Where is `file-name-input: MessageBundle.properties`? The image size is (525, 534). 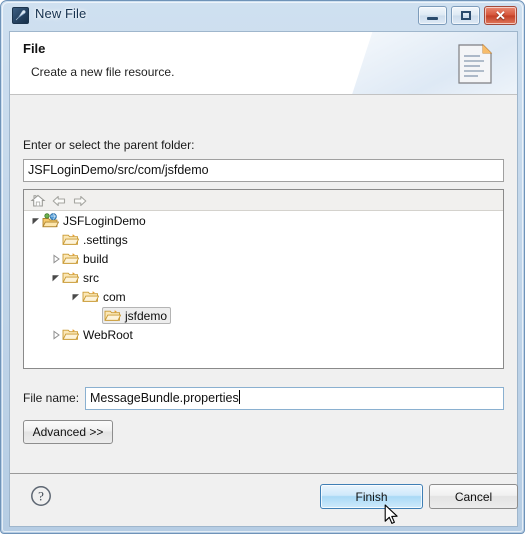 file-name-input: MessageBundle.properties is located at coordinates (294, 398).